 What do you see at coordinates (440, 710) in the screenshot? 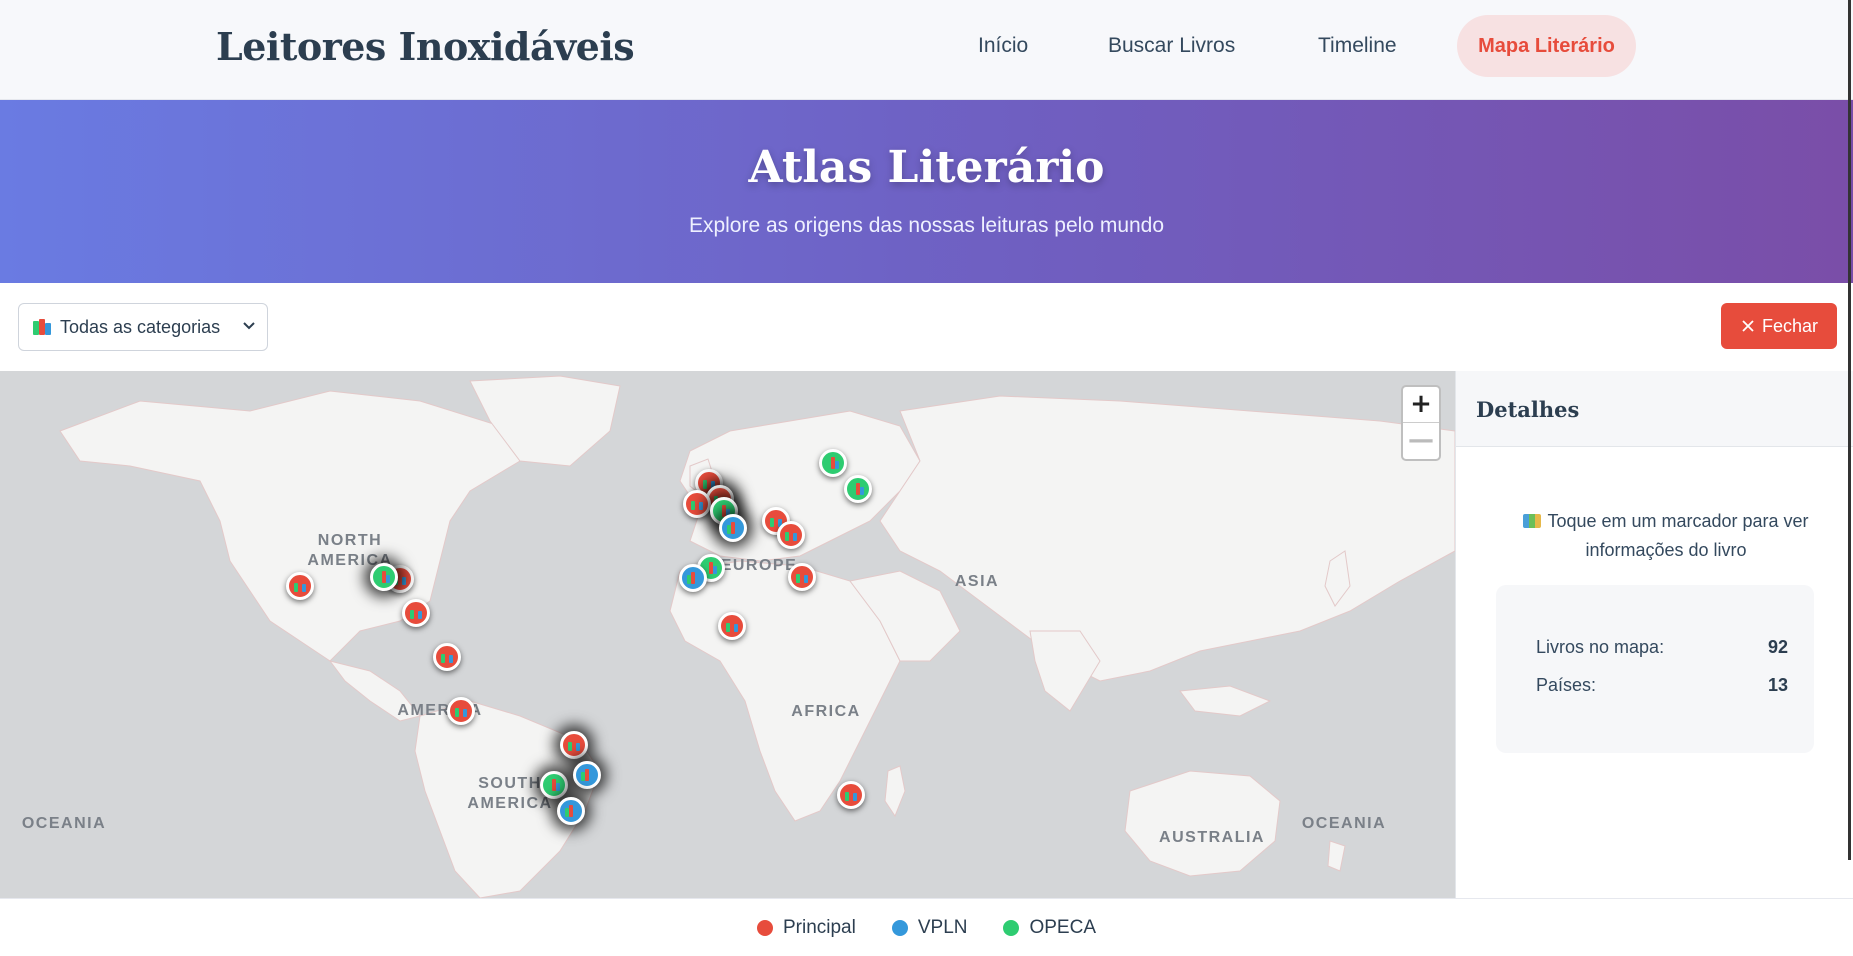
I see `map-label-america: AMERICA` at bounding box center [440, 710].